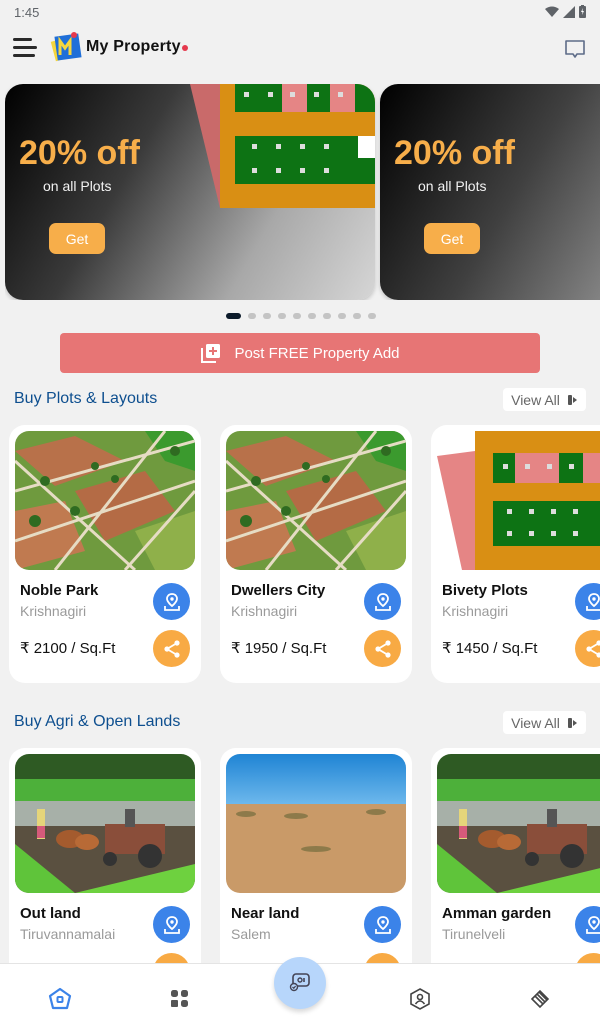 The image size is (600, 1024). Describe the element at coordinates (105, 823) in the screenshot. I see `farm-tractor-photo` at that location.